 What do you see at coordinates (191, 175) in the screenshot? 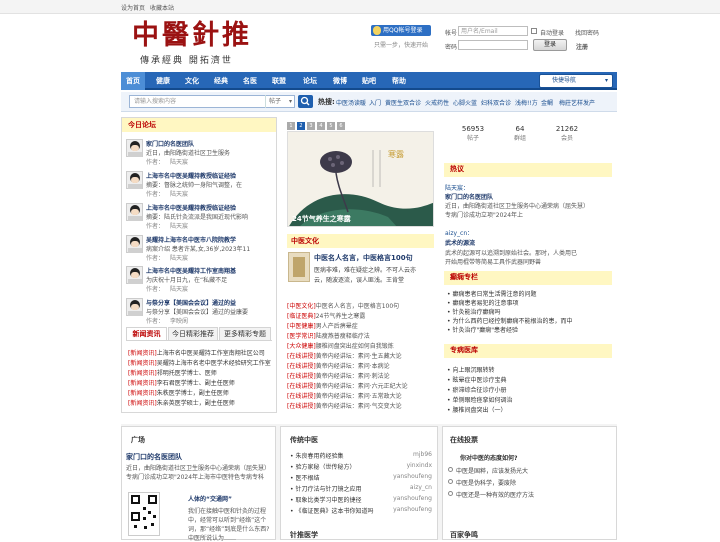
I see `forum-post-title: 上海市名中医吴耀持教授临证经验` at bounding box center [191, 175].